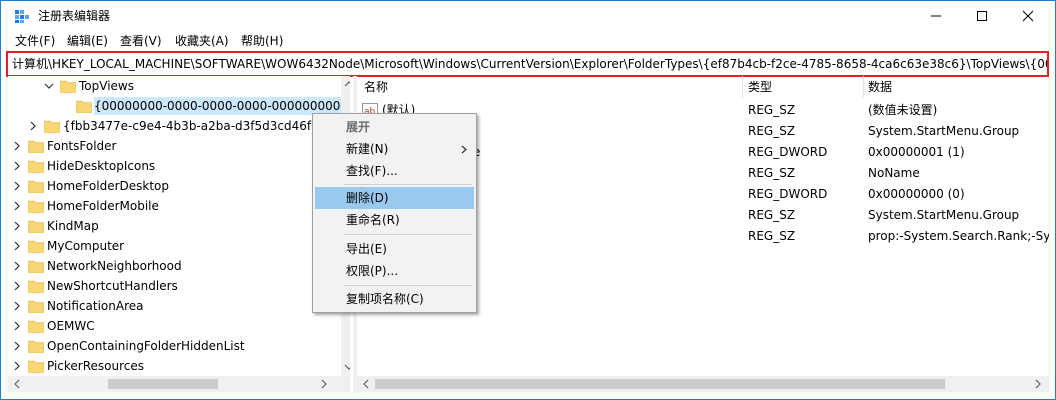 This screenshot has height=400, width=1056. I want to click on tree-node: HomeFolderMobile, so click(173, 206).